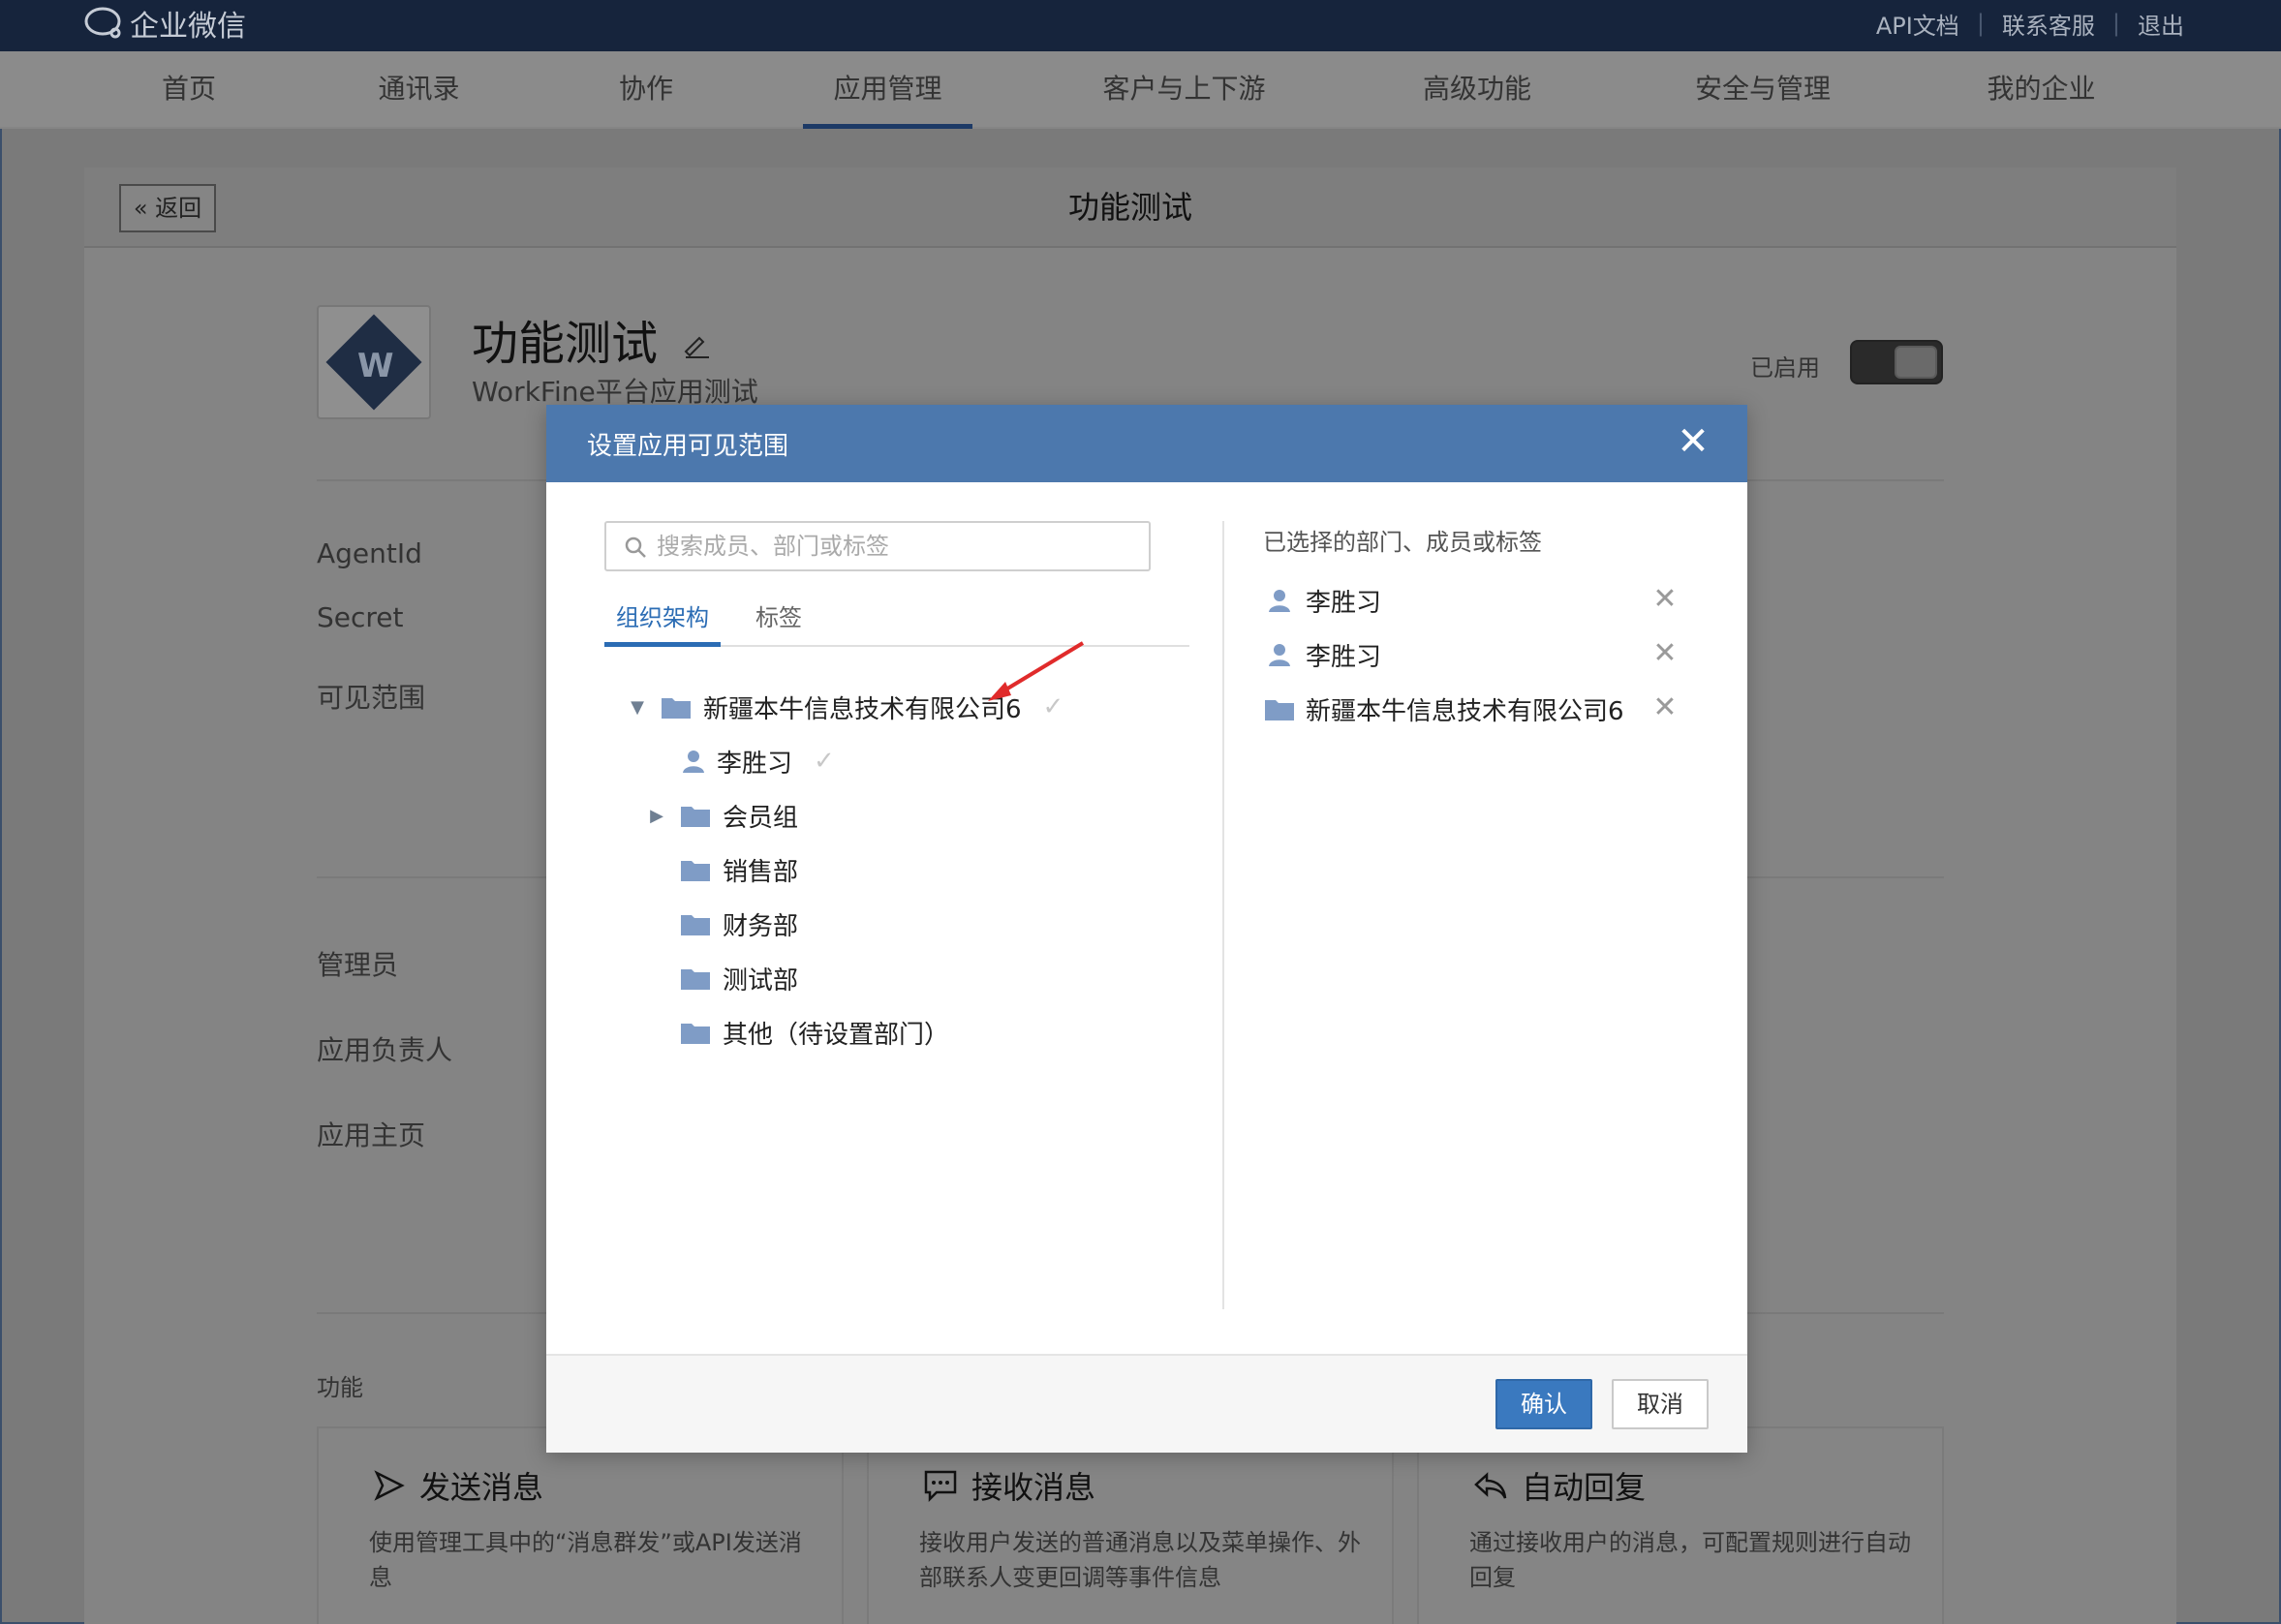 The image size is (2281, 1624). Describe the element at coordinates (1146, 1403) in the screenshot. I see `dialog-footer: 确认 取消` at that location.